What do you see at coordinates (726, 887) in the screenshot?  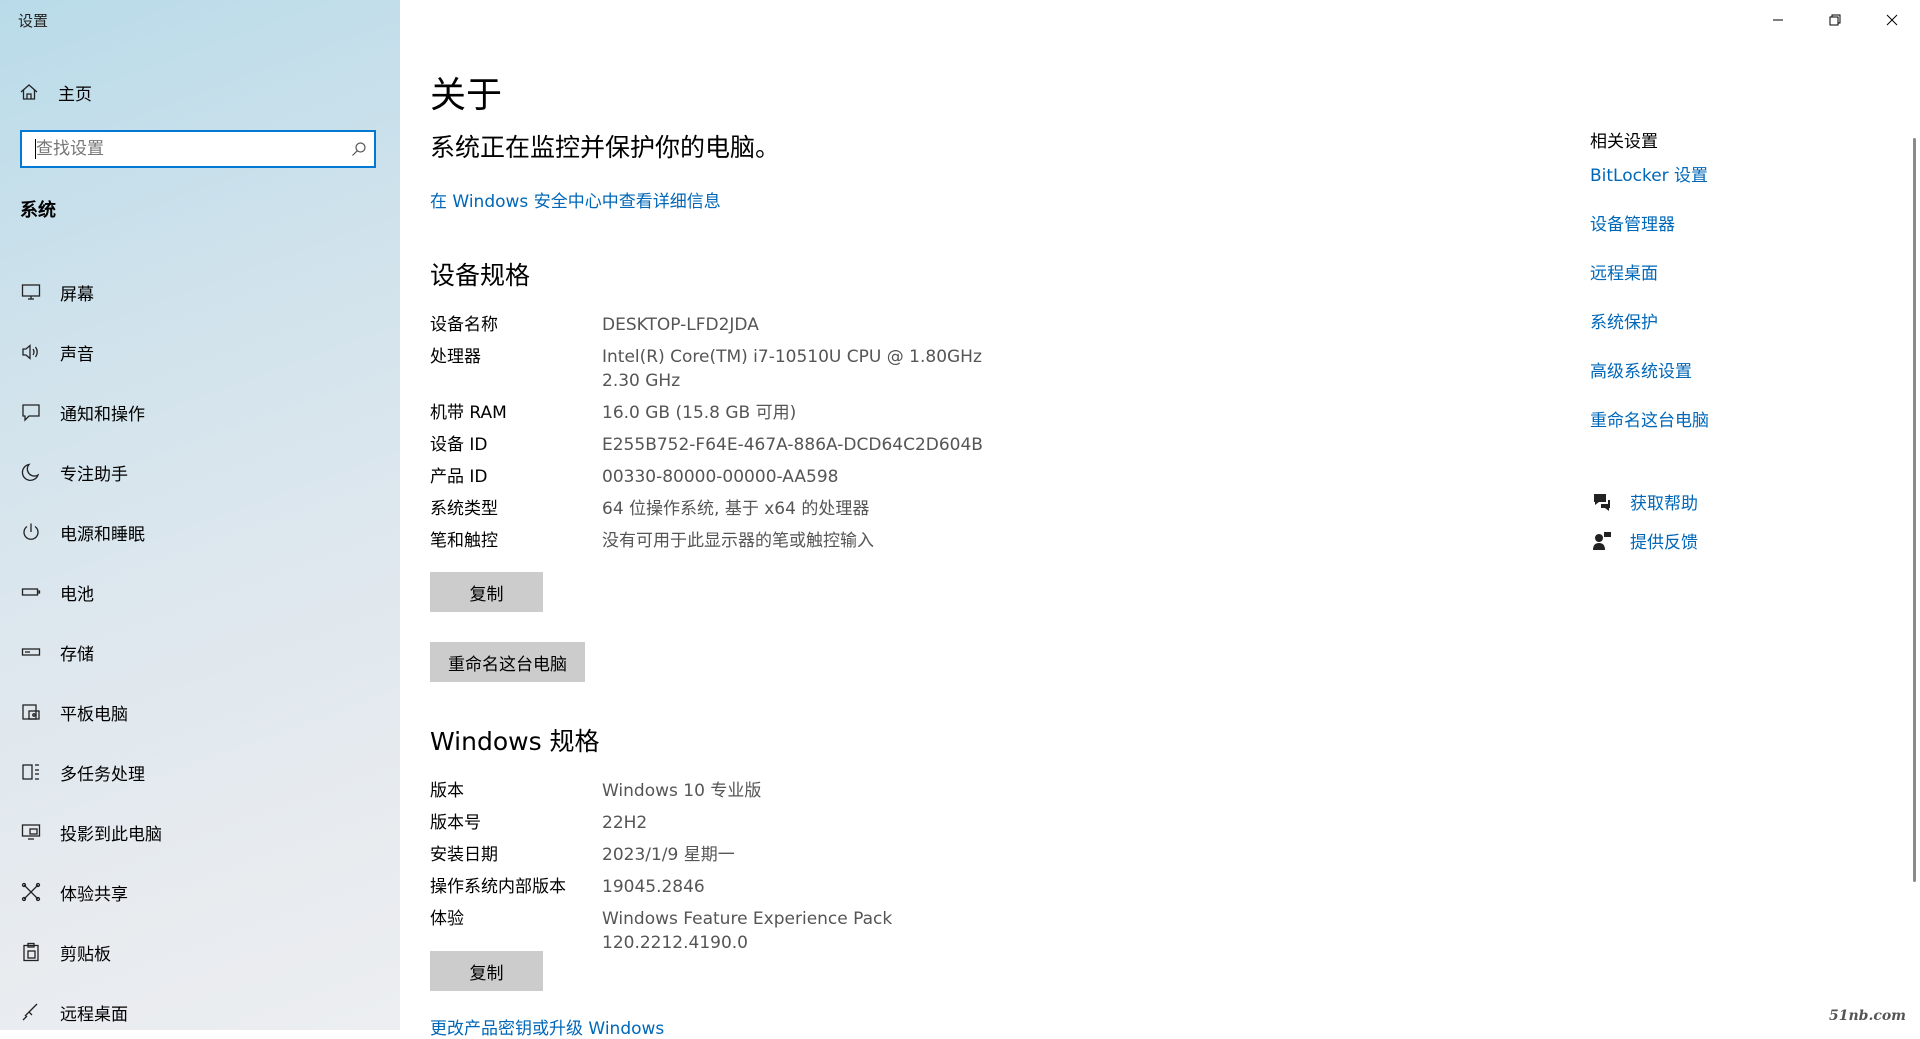 I see `spec-row: 操作系统内部版本 19045.2846` at bounding box center [726, 887].